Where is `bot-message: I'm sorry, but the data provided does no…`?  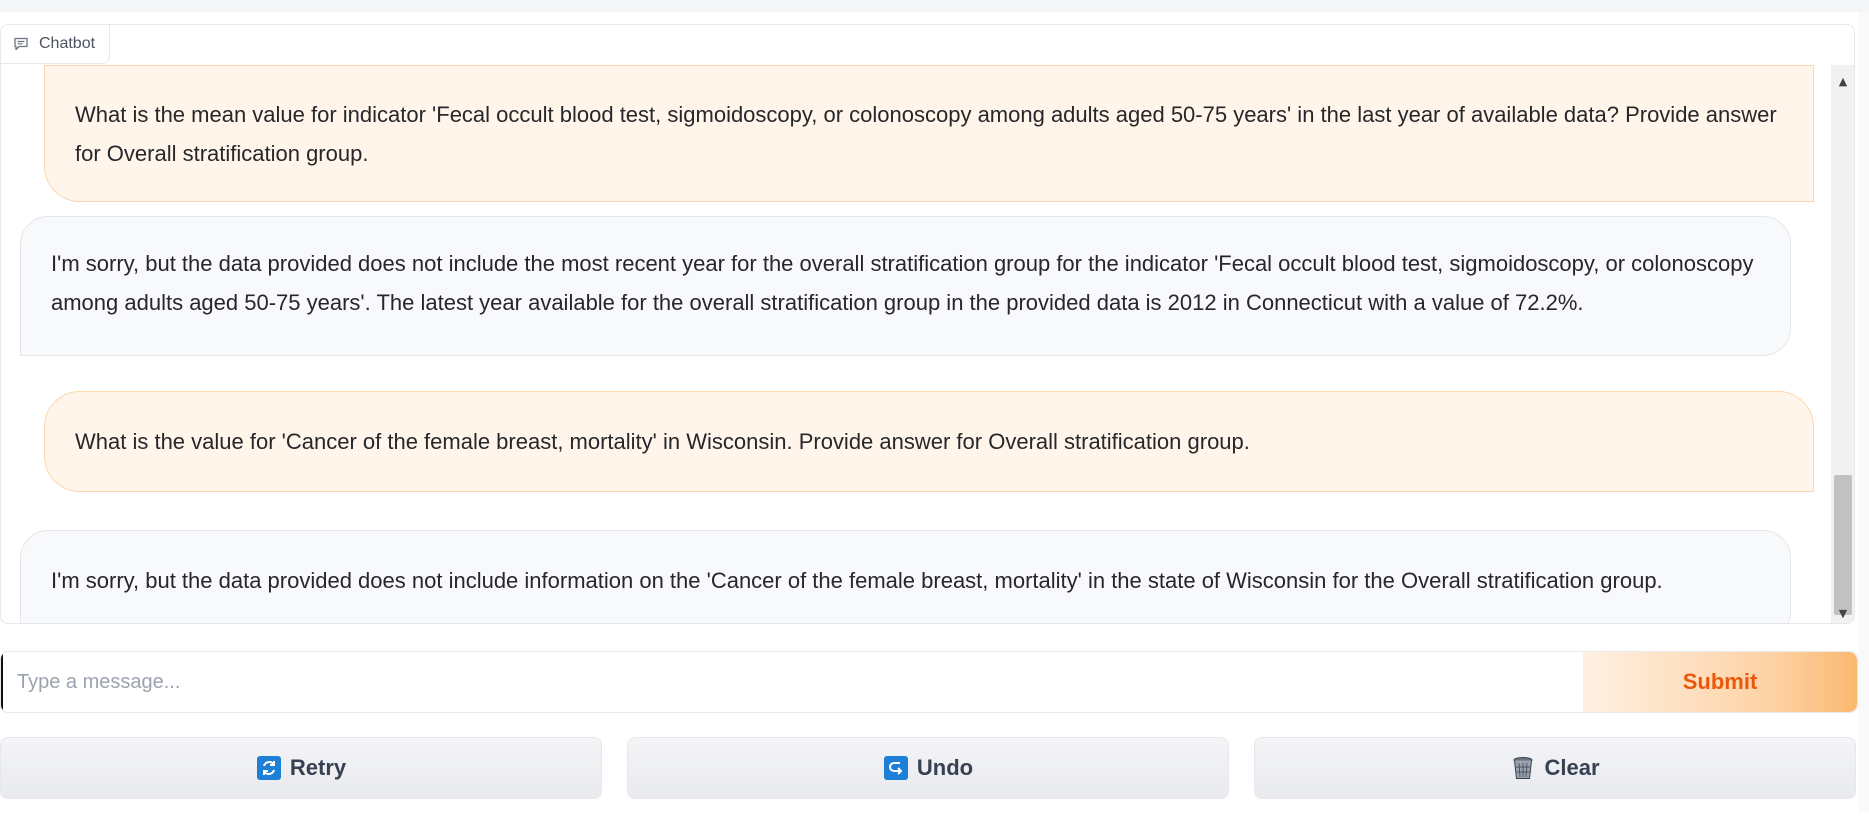
bot-message: I'm sorry, but the data provided does no… is located at coordinates (905, 576).